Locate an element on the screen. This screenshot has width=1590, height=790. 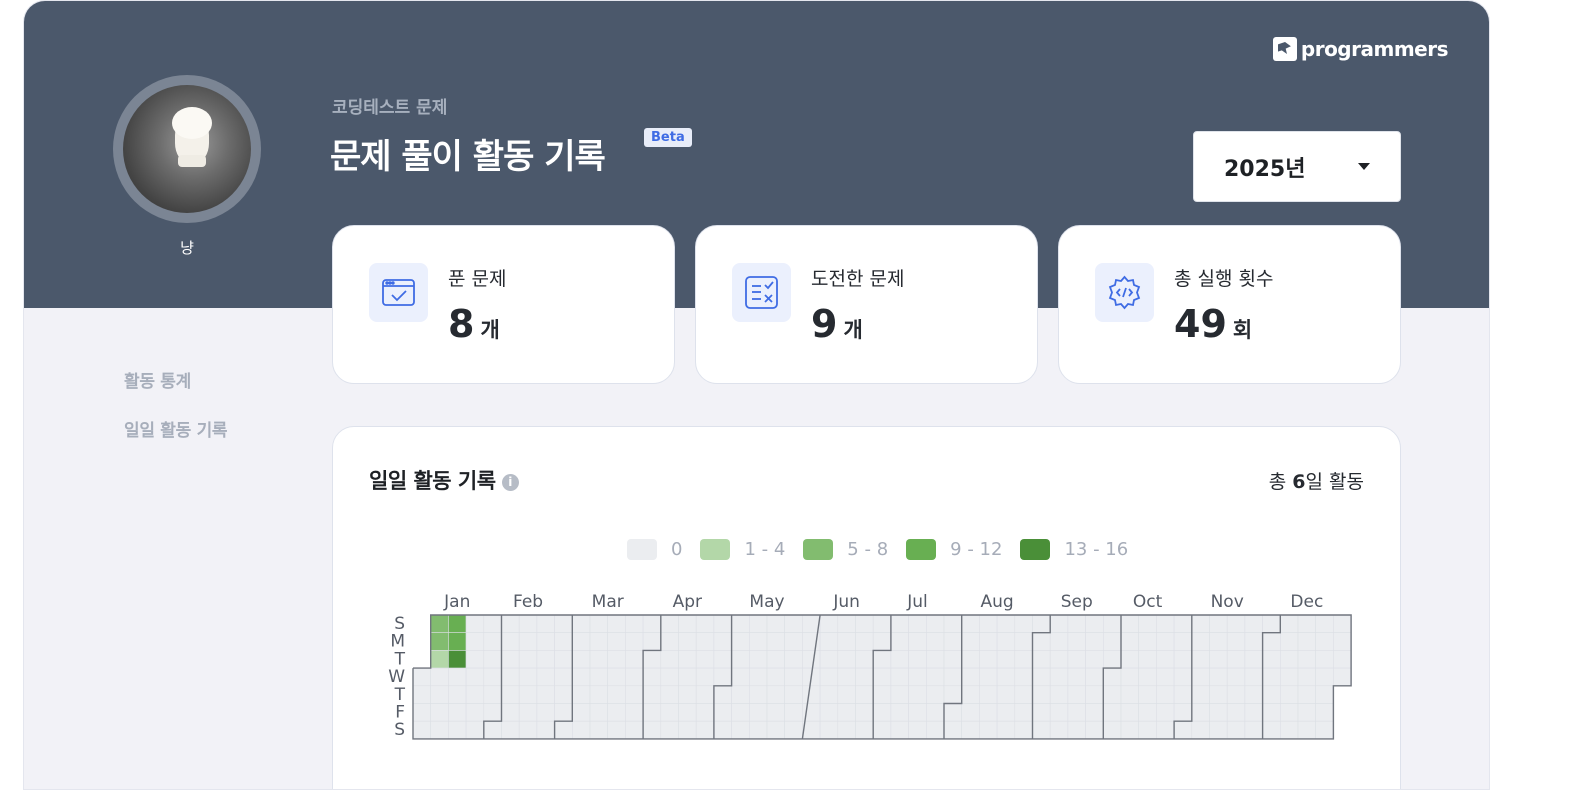
year-select: 2025년 is located at coordinates (1297, 166).